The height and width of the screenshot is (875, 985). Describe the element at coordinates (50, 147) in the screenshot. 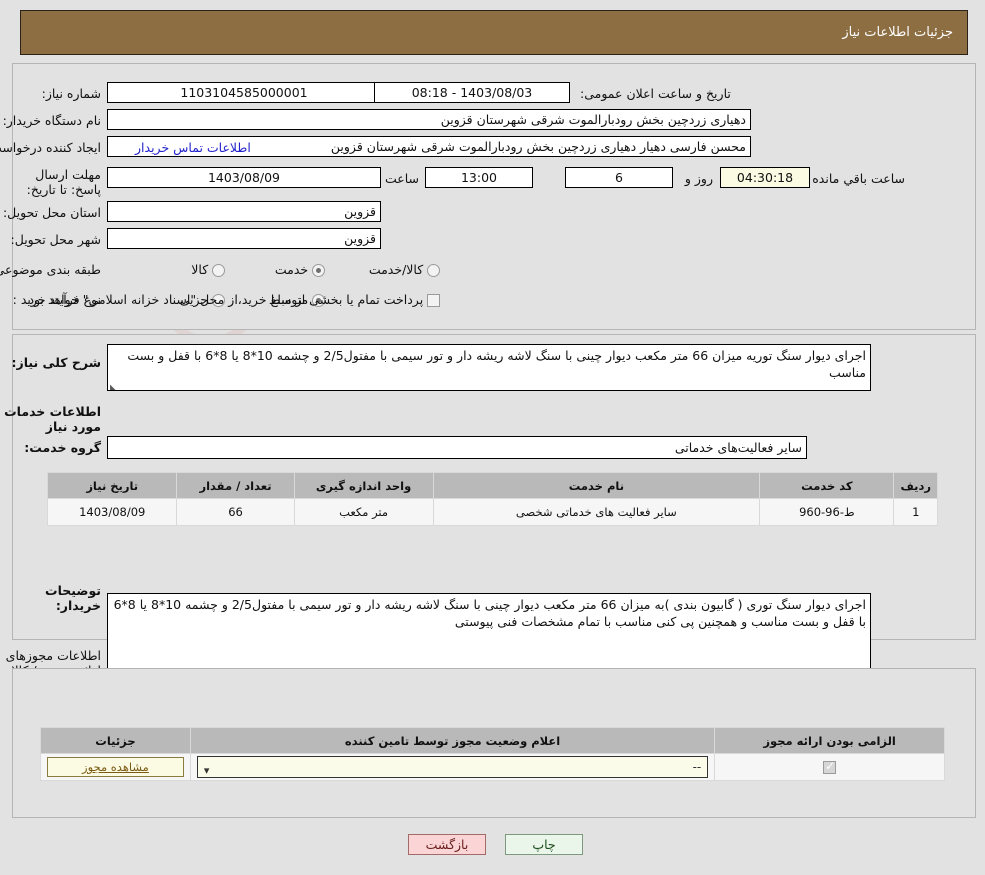

I see `creator-label: ایجاد کننده درخواست:` at that location.